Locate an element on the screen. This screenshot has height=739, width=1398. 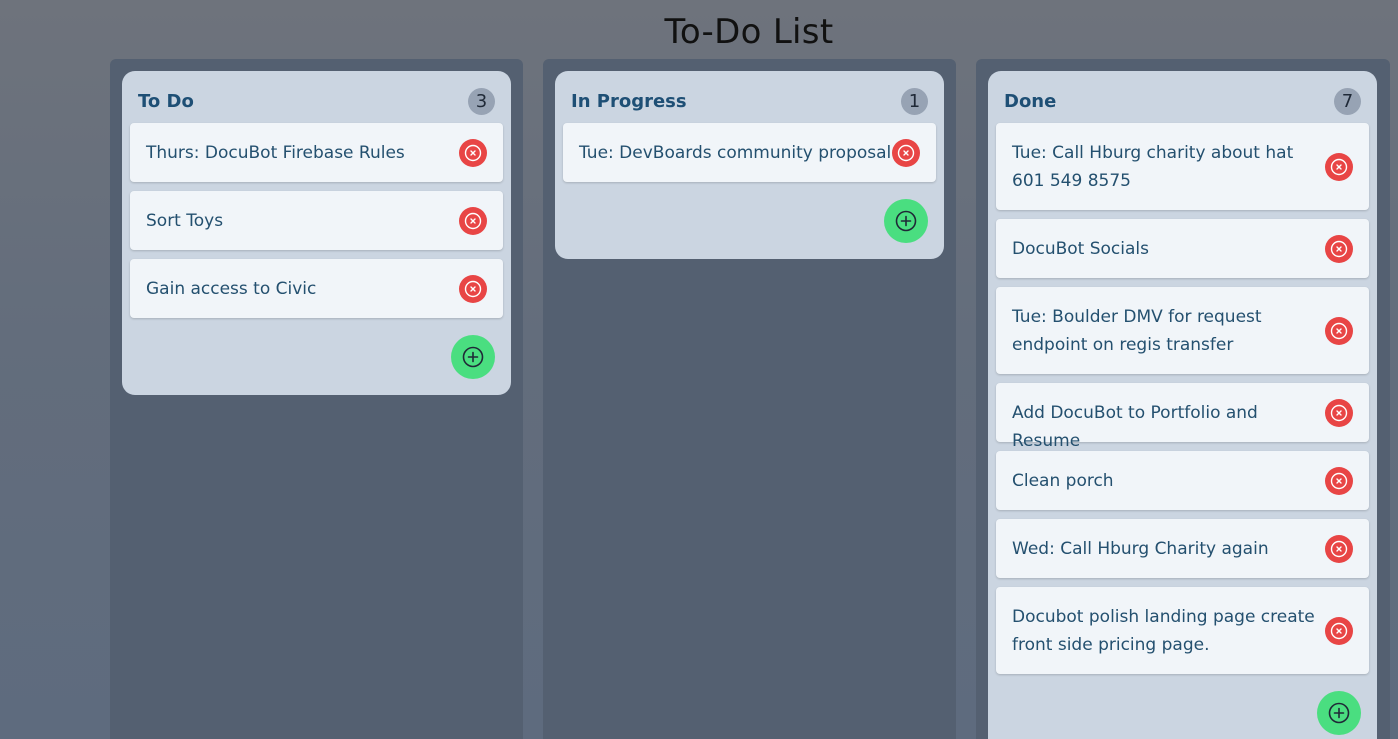
task-card: Wed: Call Hburg Charity again is located at coordinates (1182, 548).